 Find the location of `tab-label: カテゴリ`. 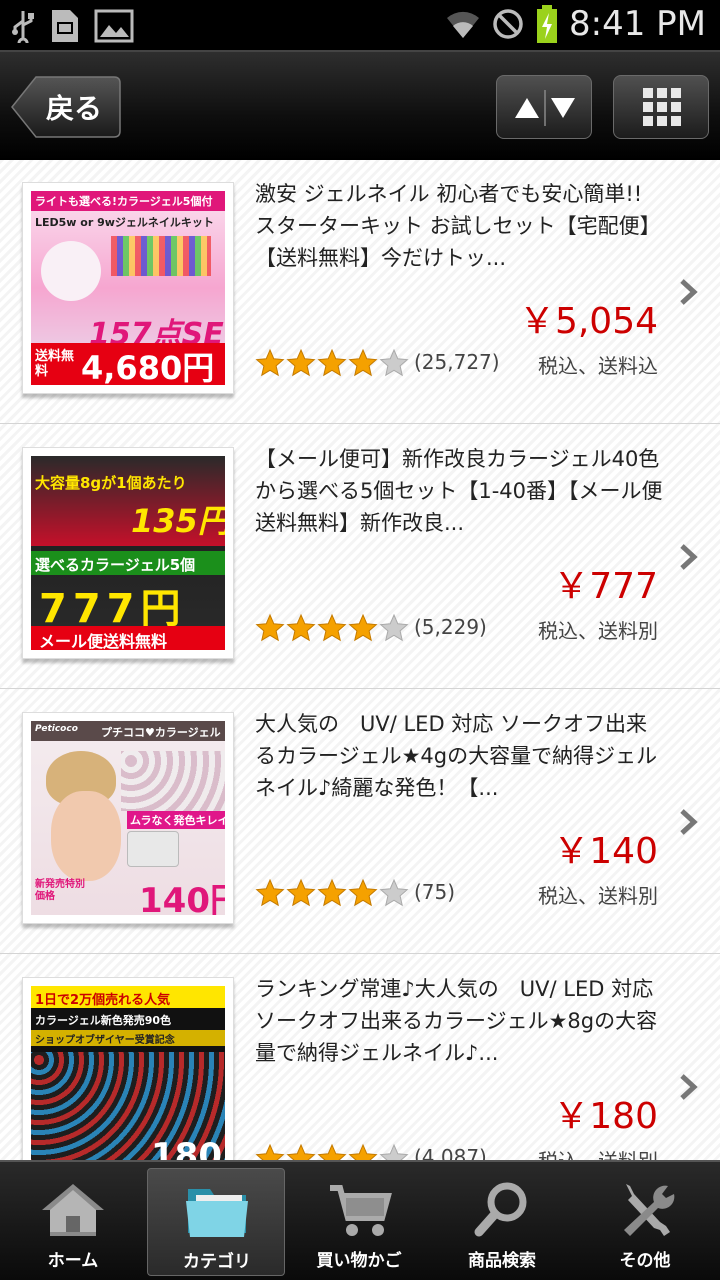

tab-label: カテゴリ is located at coordinates (217, 1262).